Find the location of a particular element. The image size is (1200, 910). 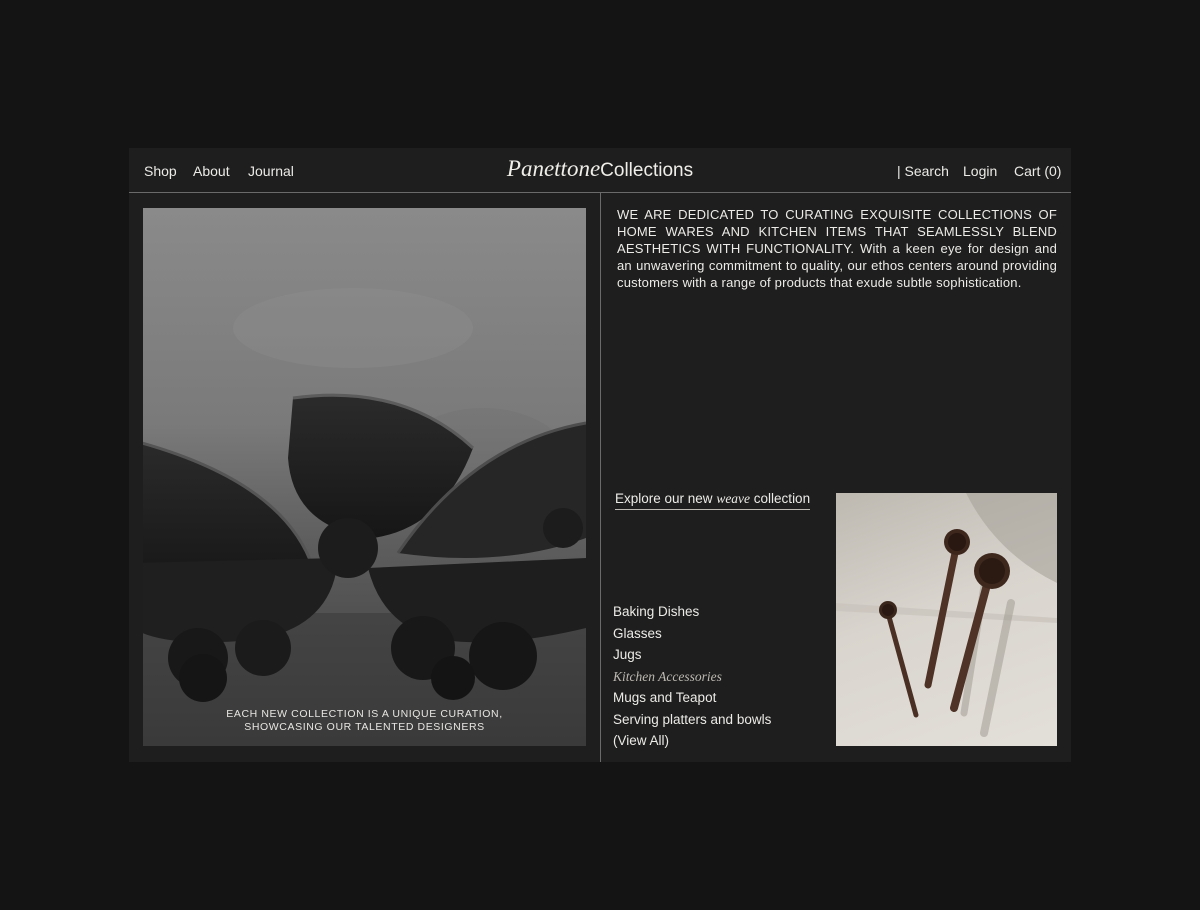

category-mugs-teapot: Mugs and Teapot is located at coordinates (692, 700).